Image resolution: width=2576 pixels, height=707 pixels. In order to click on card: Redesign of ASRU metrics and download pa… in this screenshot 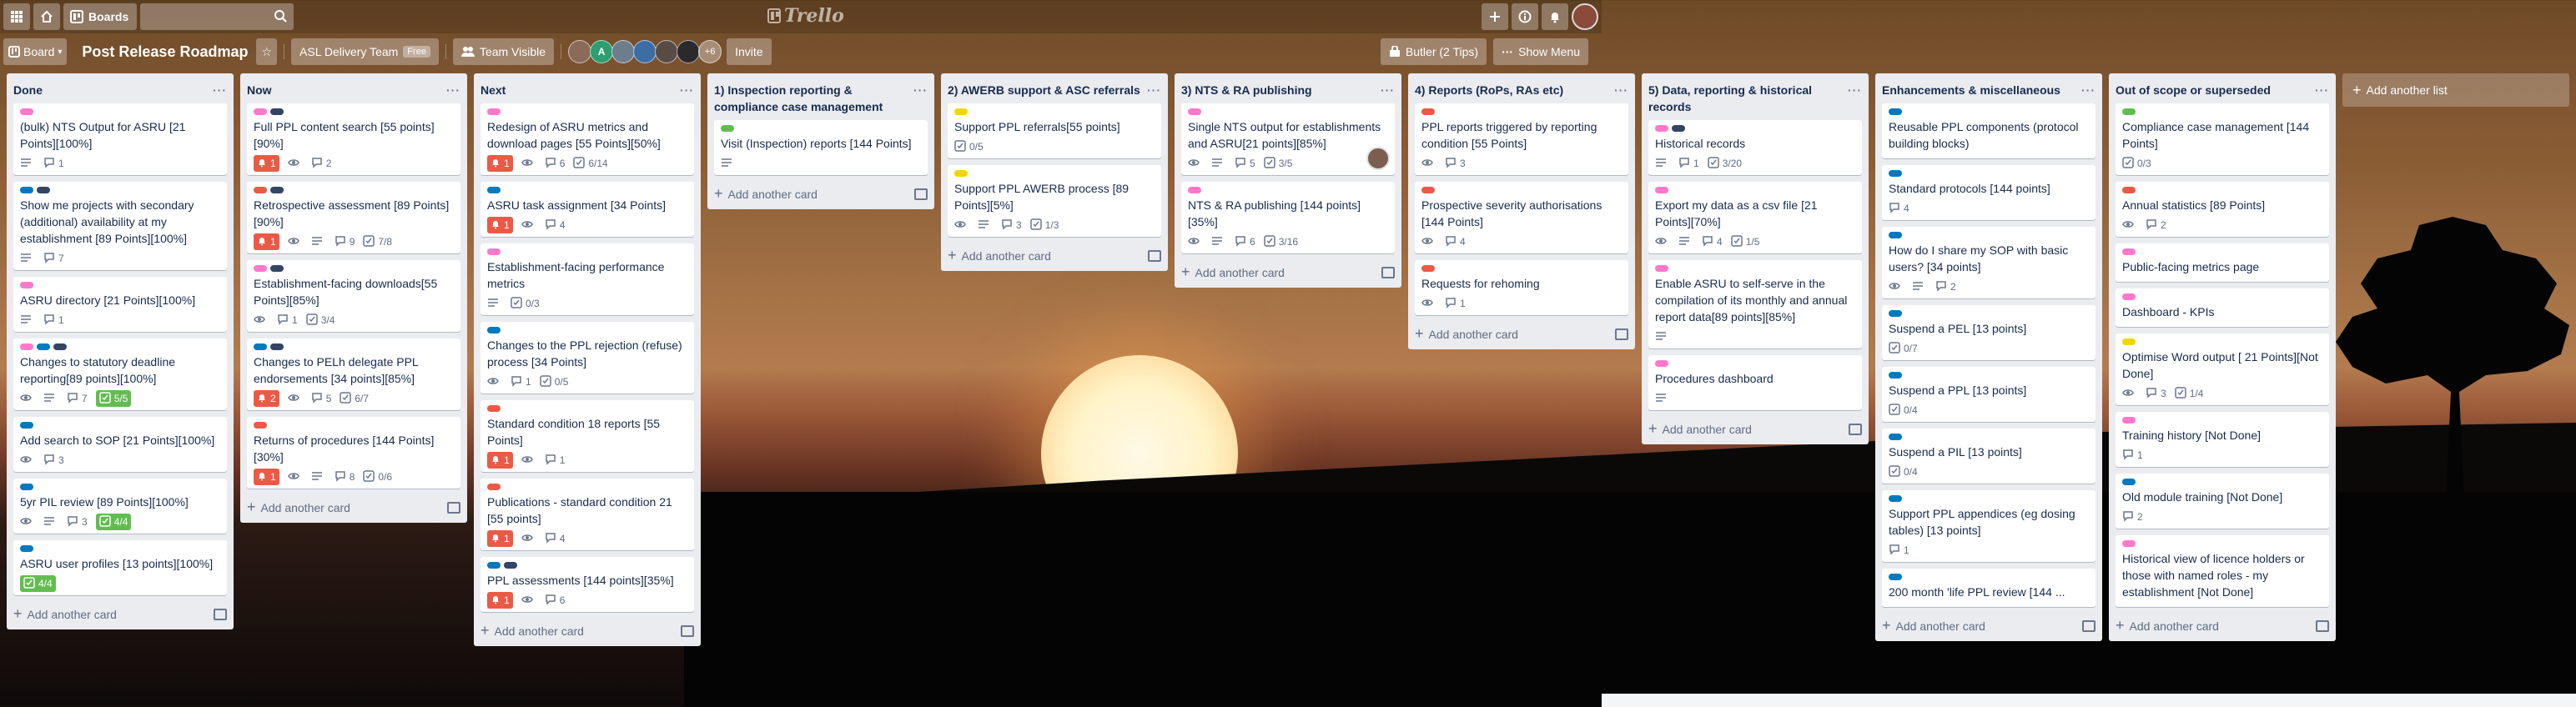, I will do `click(587, 139)`.